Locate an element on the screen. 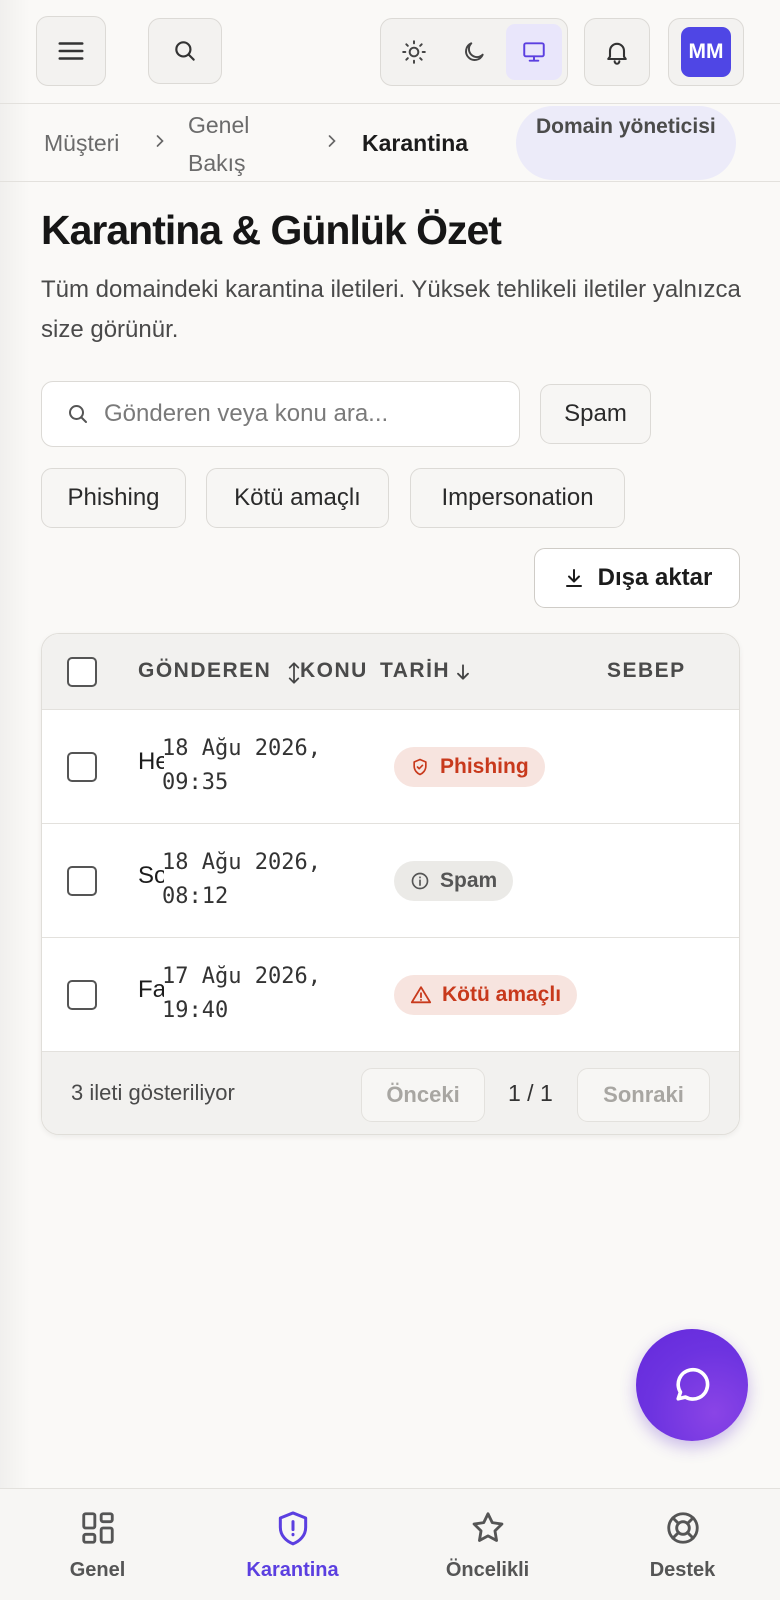 This screenshot has height=1600, width=780. search-button is located at coordinates (185, 51).